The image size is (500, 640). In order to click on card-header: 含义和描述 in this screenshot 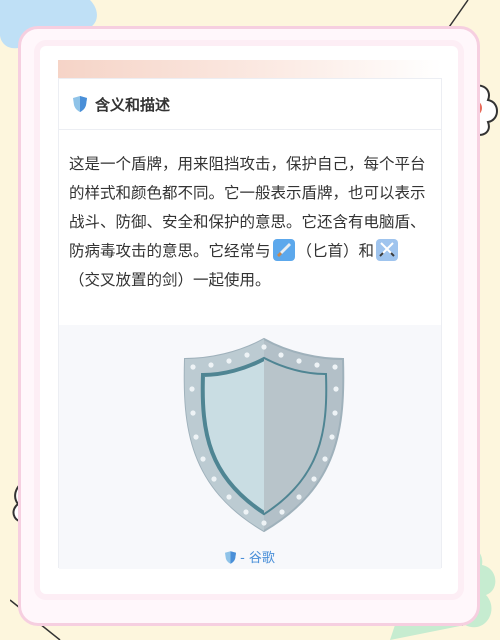, I will do `click(250, 104)`.